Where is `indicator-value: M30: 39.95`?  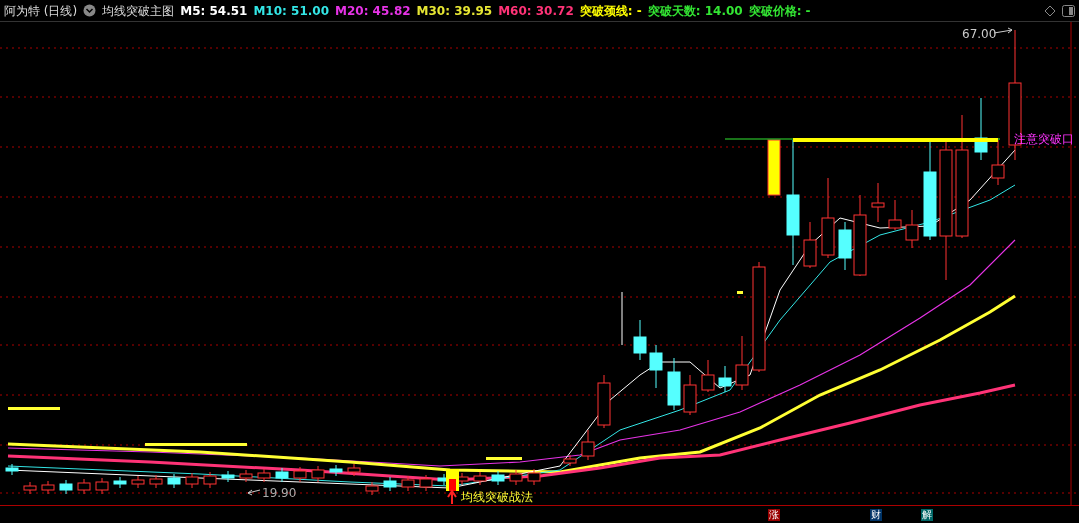 indicator-value: M30: 39.95 is located at coordinates (454, 11).